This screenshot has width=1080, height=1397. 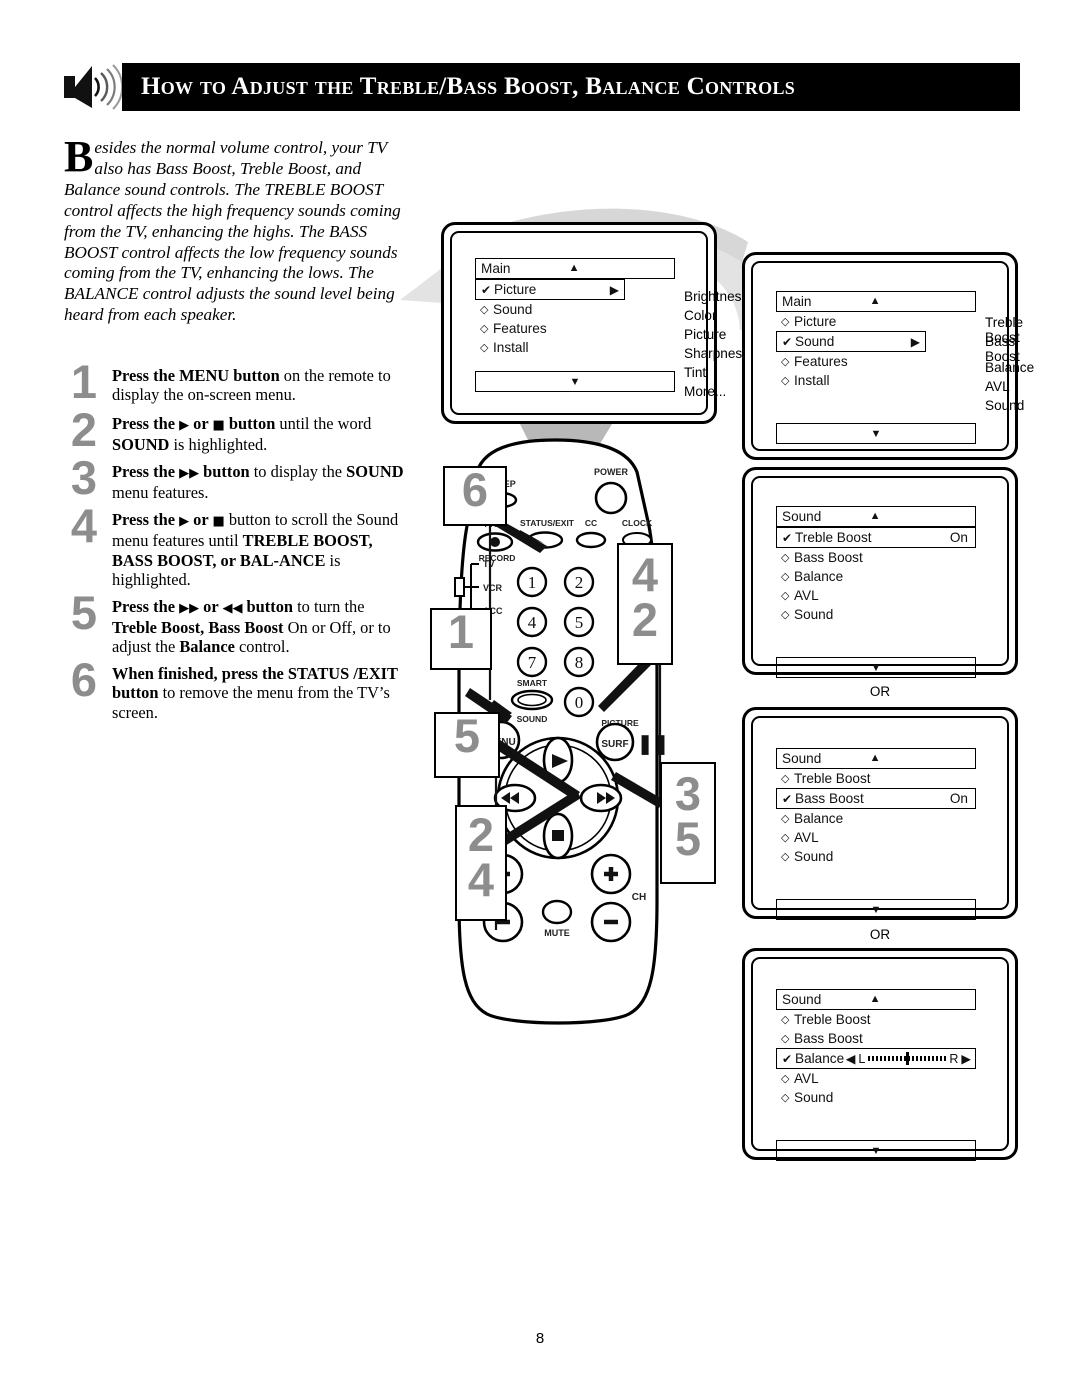 I want to click on callout-5: 5, so click(x=467, y=745).